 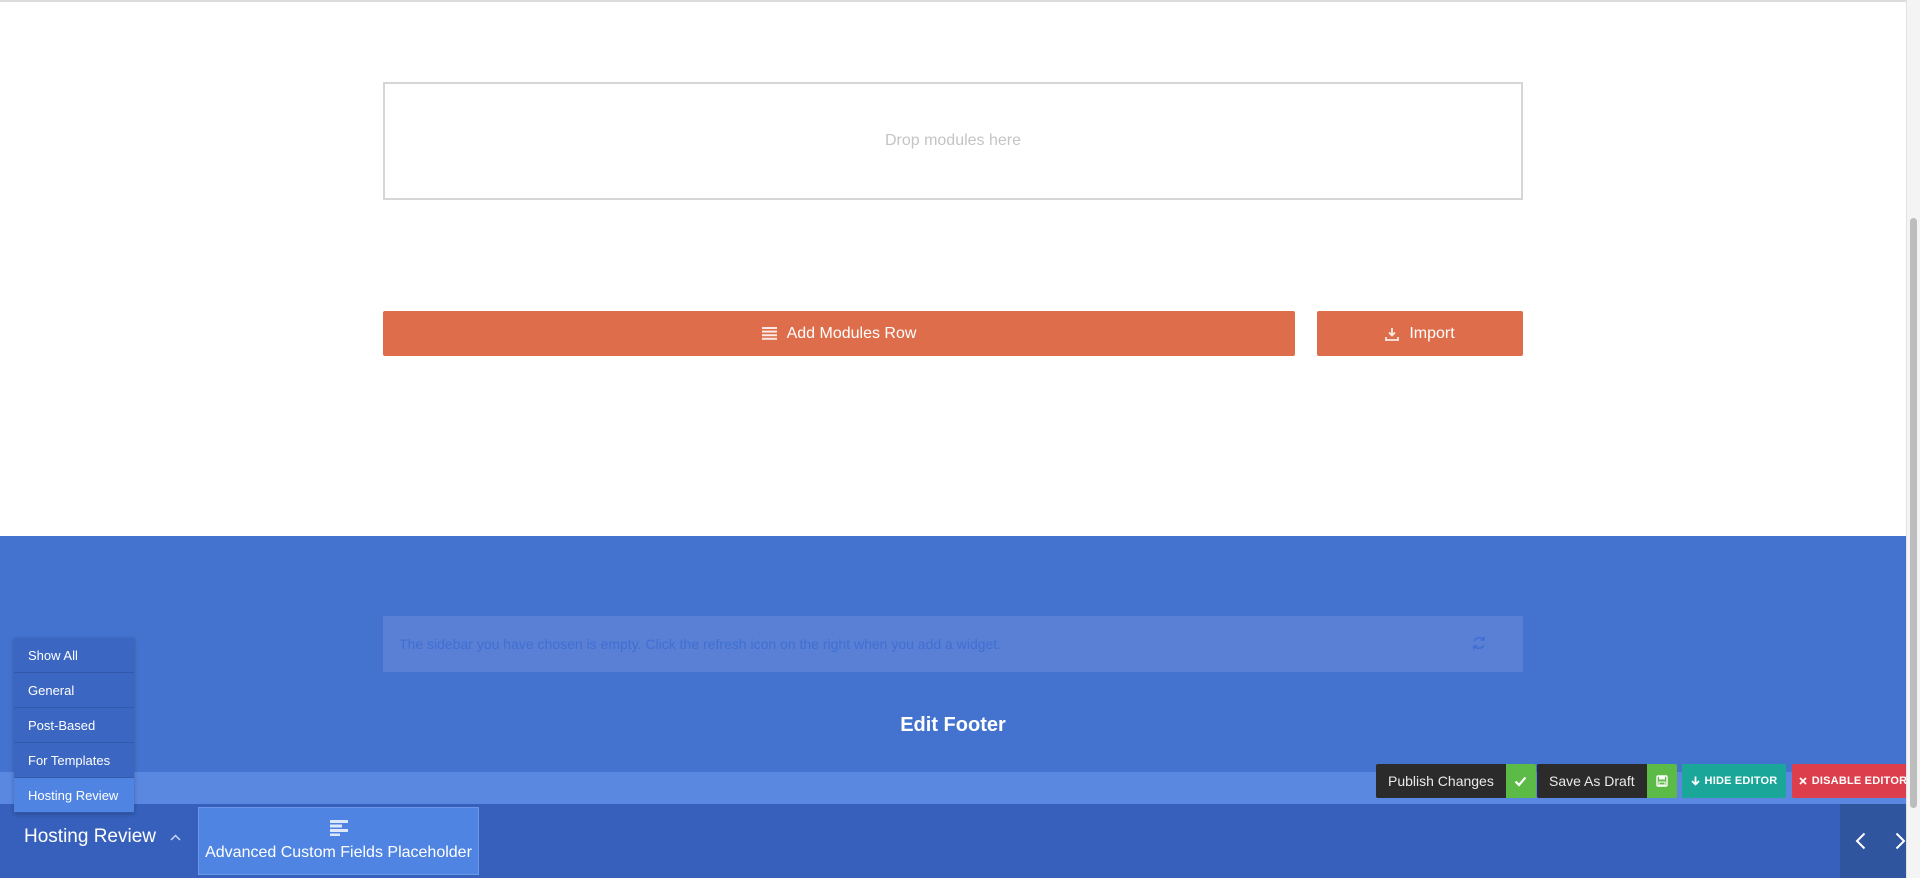 I want to click on chevron-right-icon, so click(x=1900, y=841).